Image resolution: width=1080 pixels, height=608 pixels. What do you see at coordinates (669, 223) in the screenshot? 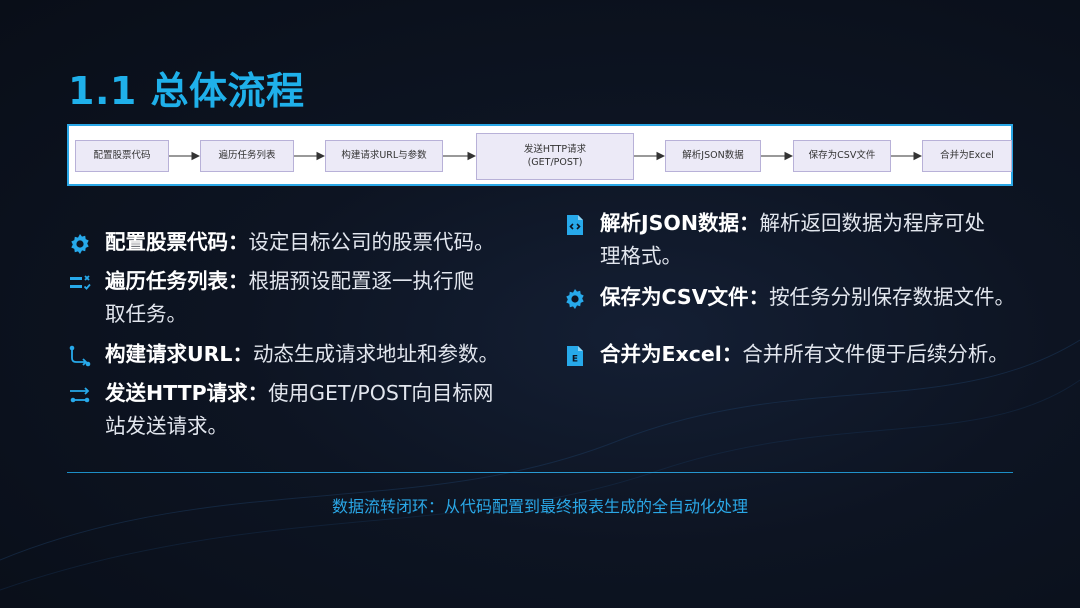
I see `step-title: 解析JSON数据` at bounding box center [669, 223].